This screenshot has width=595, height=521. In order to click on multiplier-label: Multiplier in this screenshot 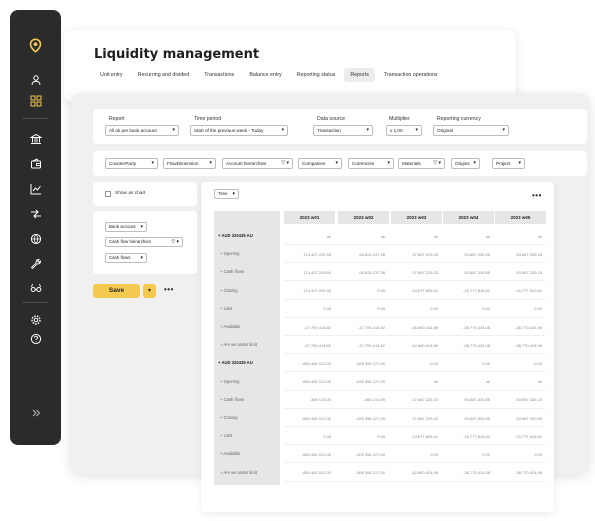, I will do `click(399, 119)`.